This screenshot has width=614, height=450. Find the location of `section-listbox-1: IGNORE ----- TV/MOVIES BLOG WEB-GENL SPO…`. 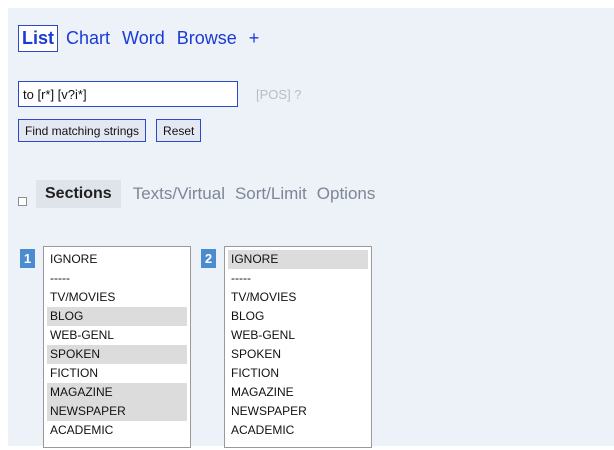

section-listbox-1: IGNORE ----- TV/MOVIES BLOG WEB-GENL SPO… is located at coordinates (117, 347).